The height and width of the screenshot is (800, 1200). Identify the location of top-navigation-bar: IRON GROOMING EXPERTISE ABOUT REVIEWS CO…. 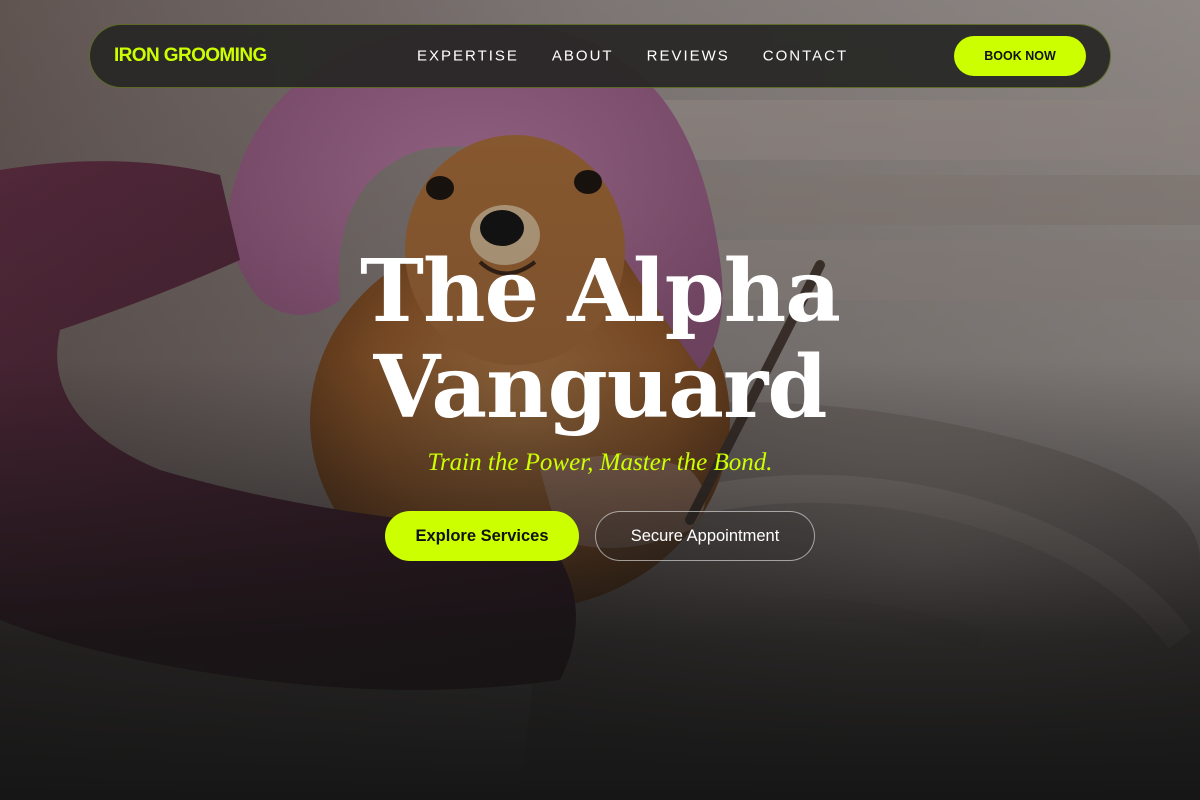
(600, 56).